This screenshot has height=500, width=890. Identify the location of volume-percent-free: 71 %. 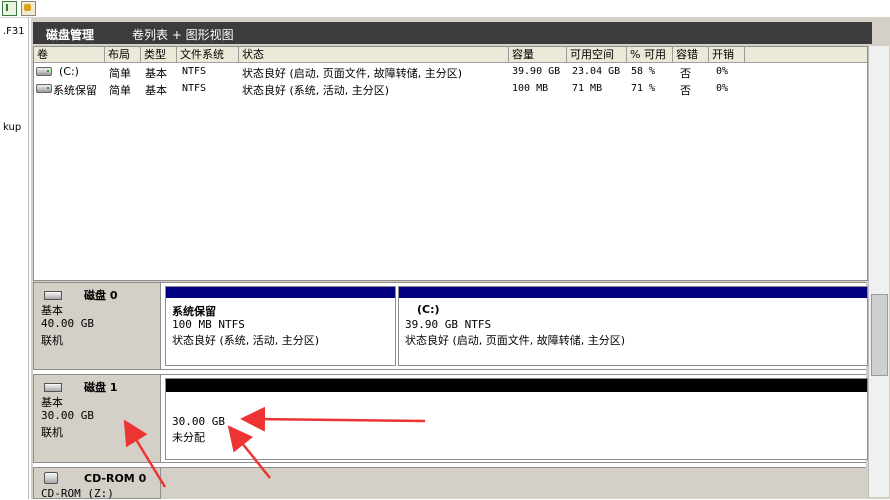
(643, 88).